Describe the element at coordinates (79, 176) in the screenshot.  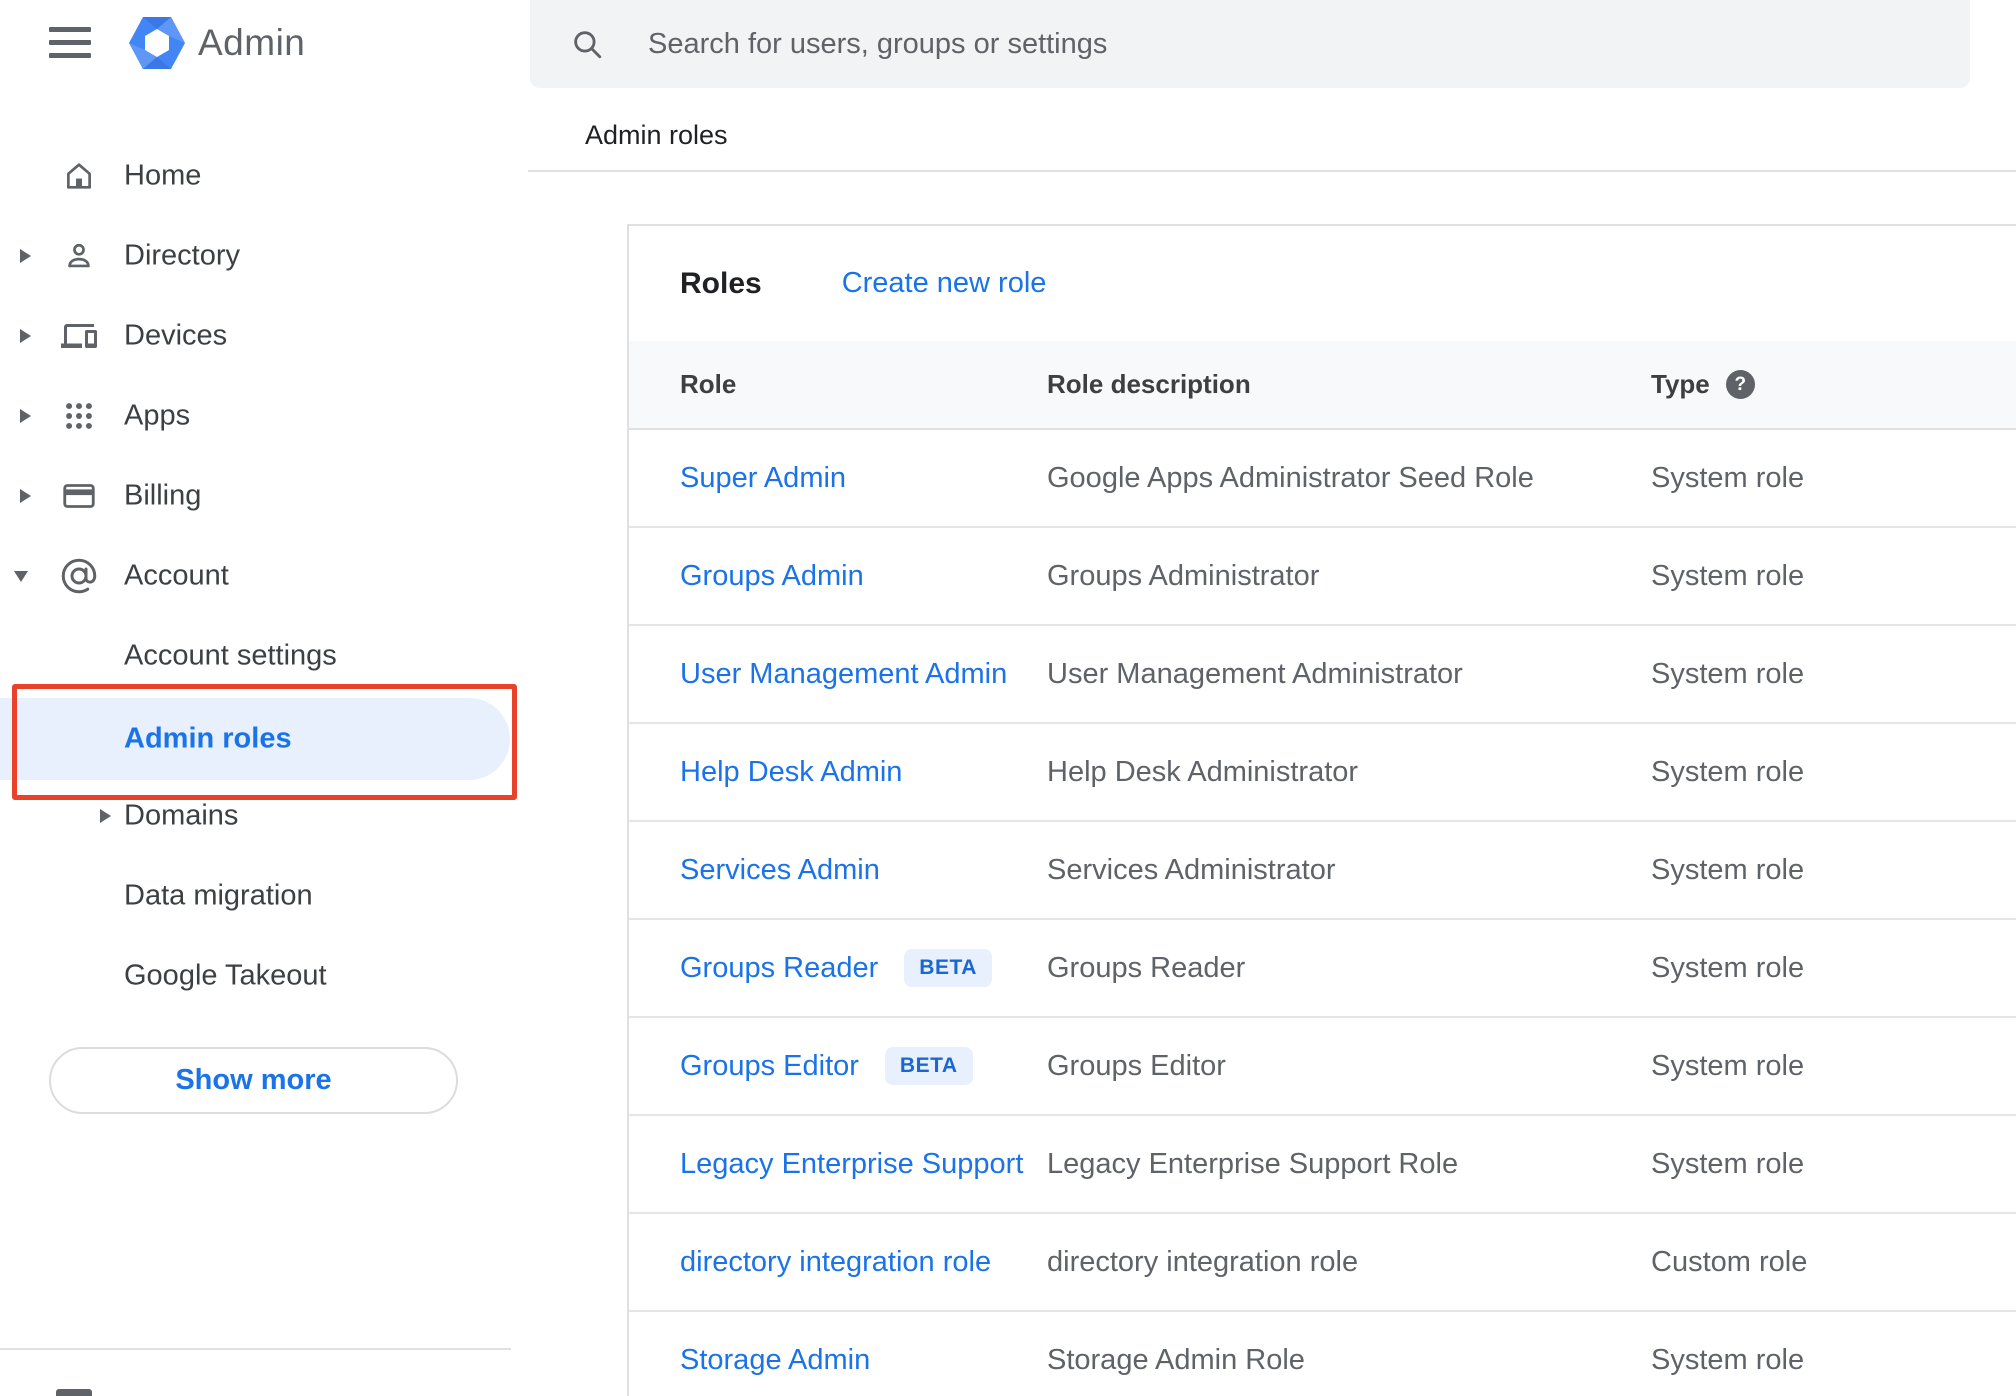
I see `home-icon` at that location.